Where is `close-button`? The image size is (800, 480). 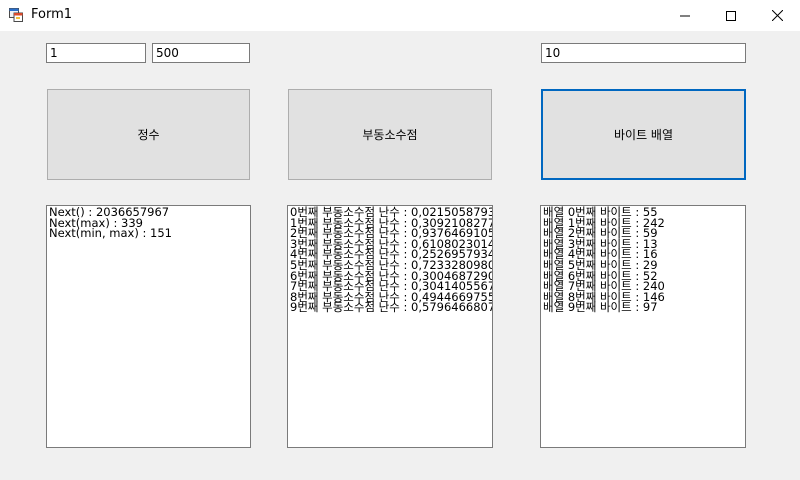 close-button is located at coordinates (777, 15).